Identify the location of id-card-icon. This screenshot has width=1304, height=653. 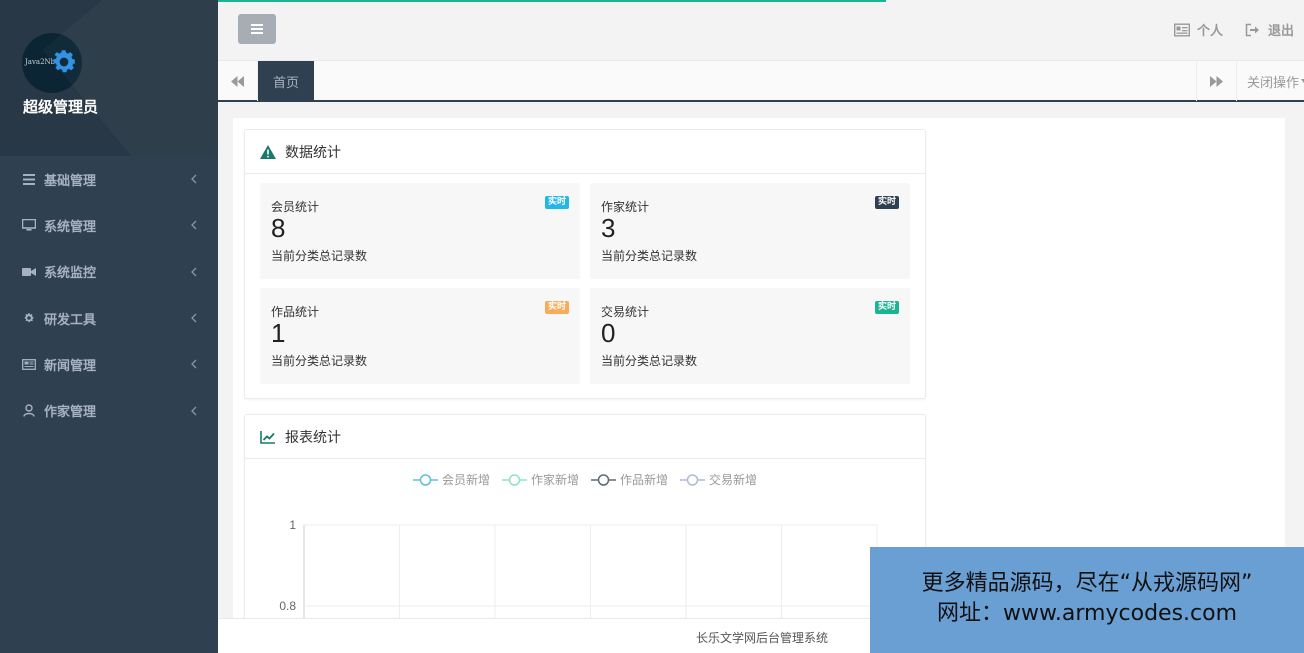
(1181, 29).